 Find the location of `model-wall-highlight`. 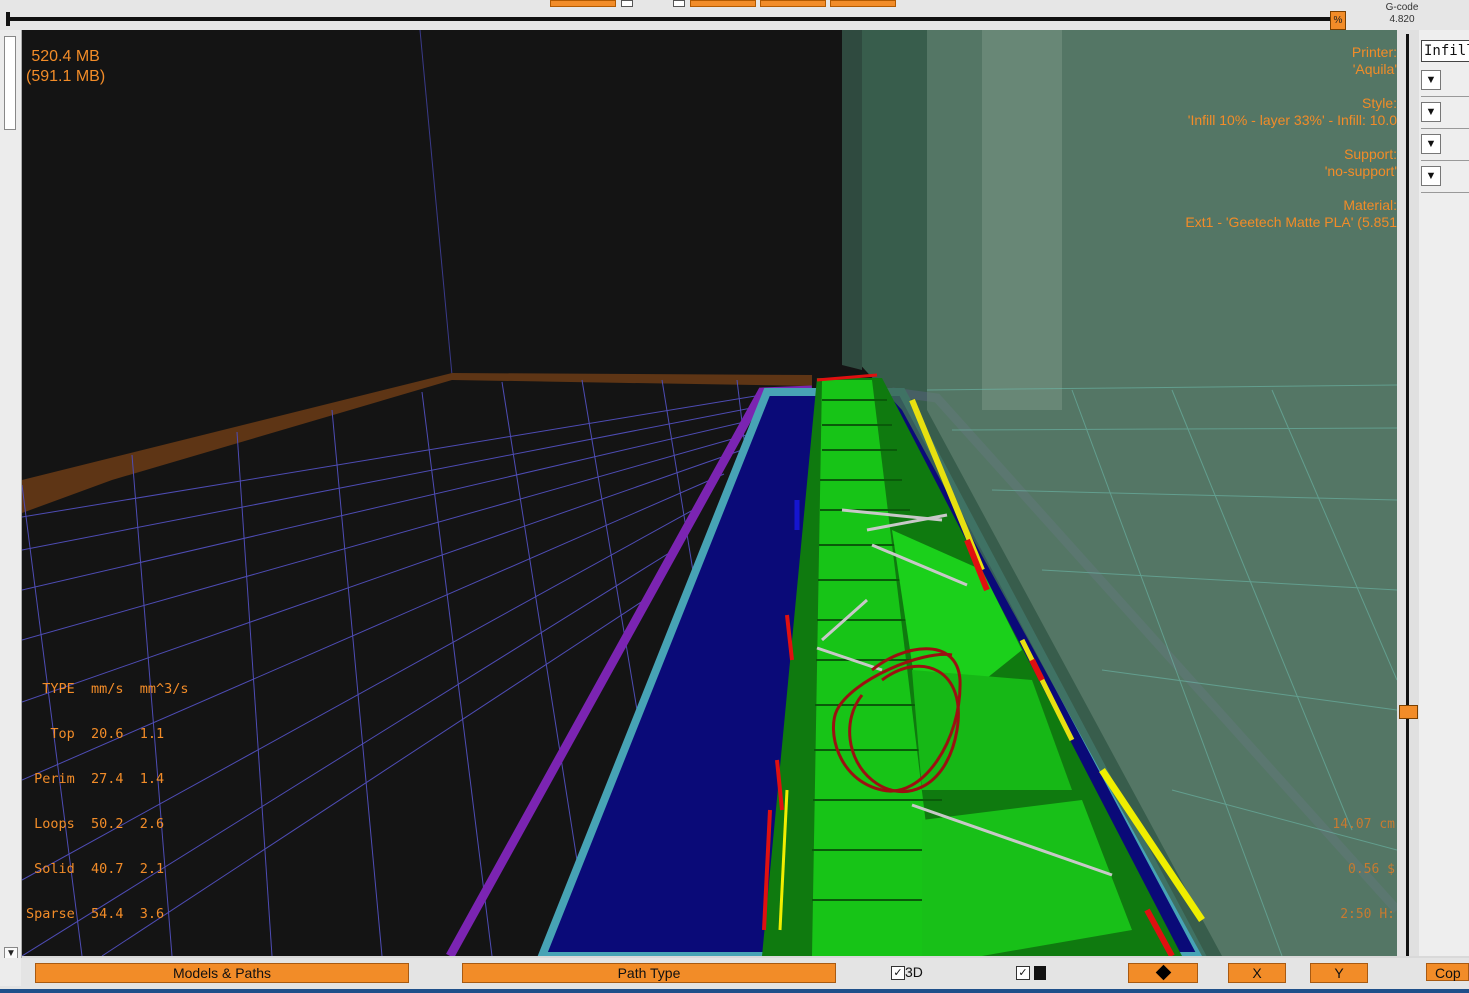

model-wall-highlight is located at coordinates (1022, 220).